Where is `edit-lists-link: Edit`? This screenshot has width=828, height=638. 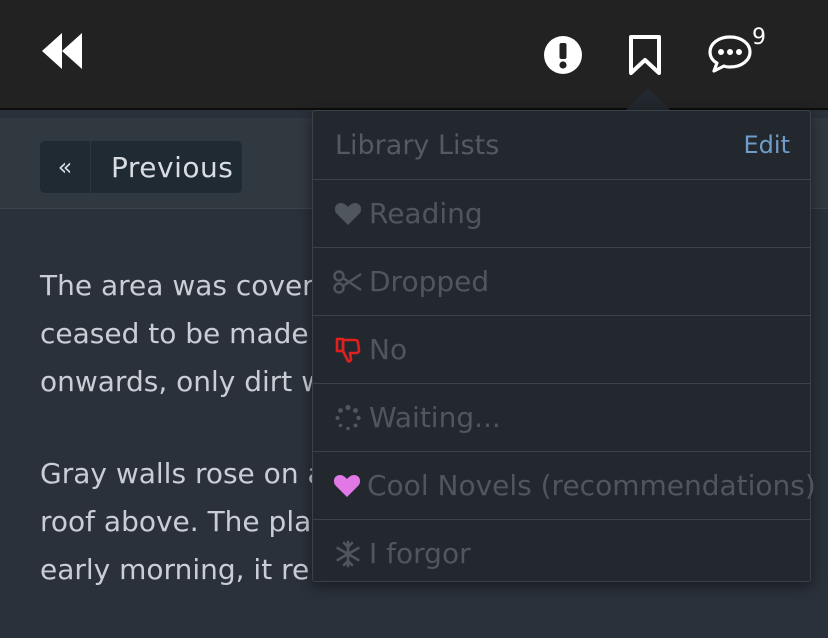 edit-lists-link: Edit is located at coordinates (767, 145).